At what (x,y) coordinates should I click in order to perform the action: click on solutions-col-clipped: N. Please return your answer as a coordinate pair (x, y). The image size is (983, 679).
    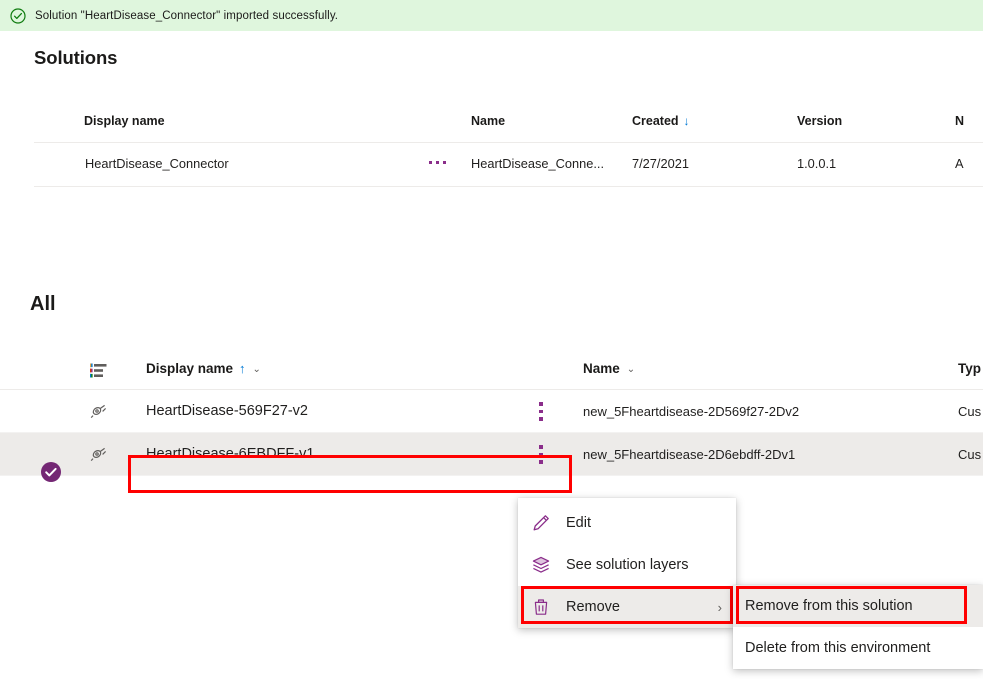
    Looking at the image, I should click on (969, 121).